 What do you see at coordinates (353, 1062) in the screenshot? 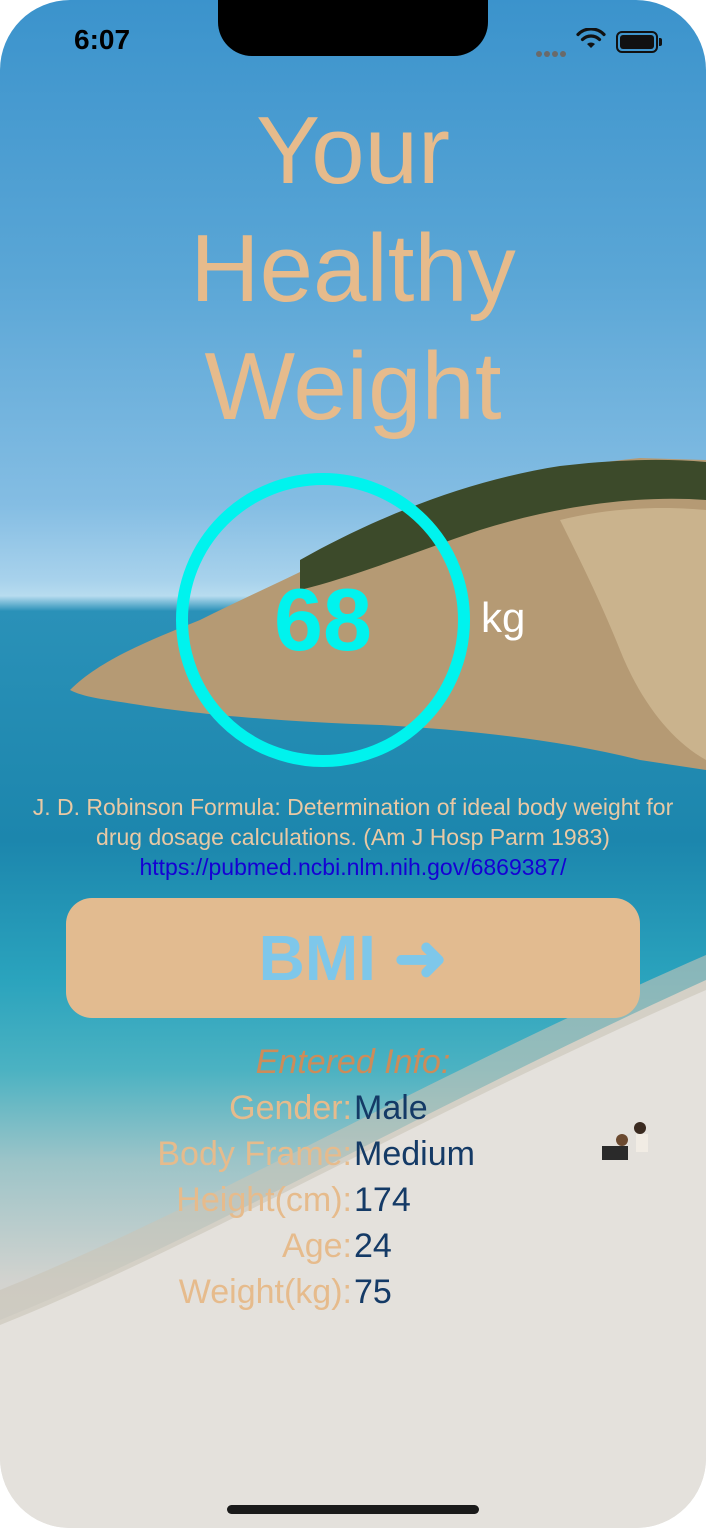
I see `entered-info-heading: Entered Info:` at bounding box center [353, 1062].